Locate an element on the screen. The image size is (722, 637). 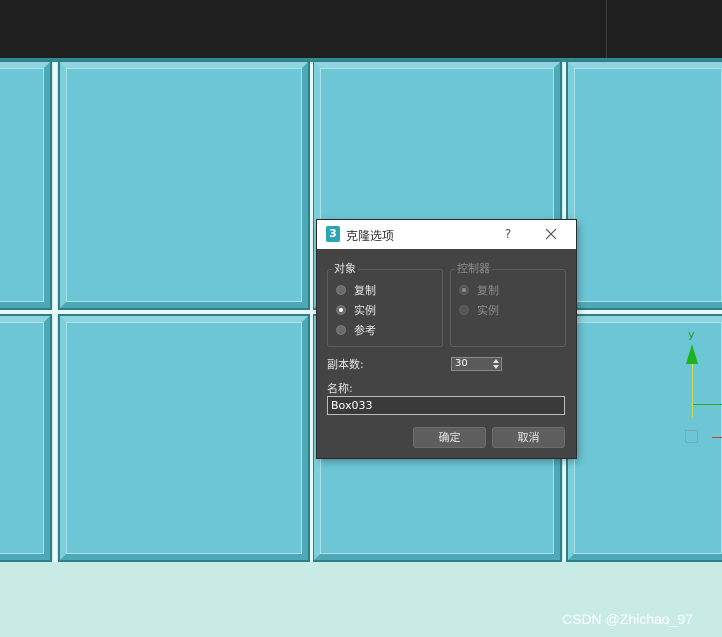
viewport-top-bar is located at coordinates (361, 29).